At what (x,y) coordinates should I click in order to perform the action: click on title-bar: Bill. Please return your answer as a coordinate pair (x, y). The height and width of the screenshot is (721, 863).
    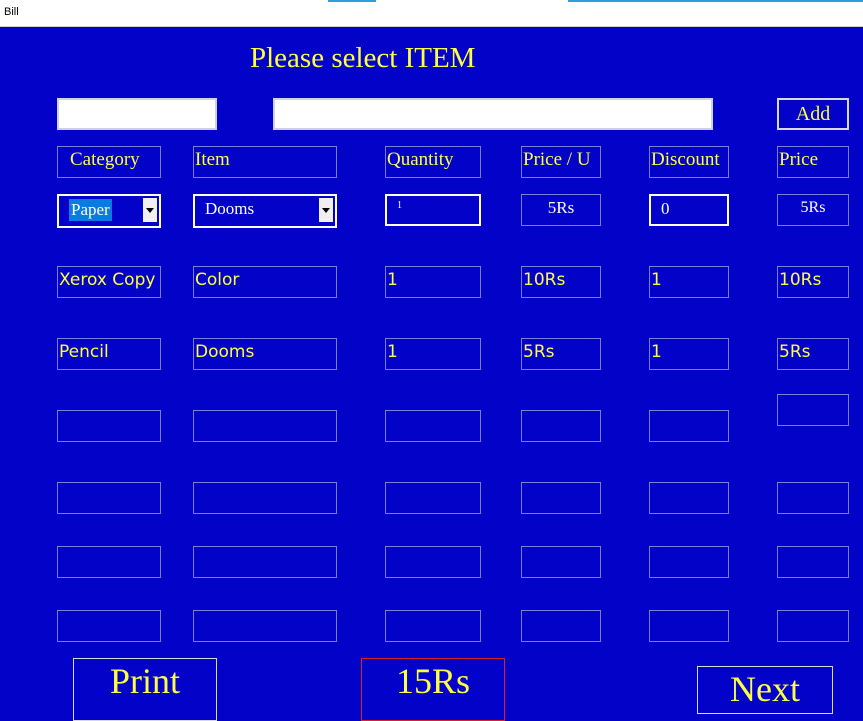
    Looking at the image, I should click on (431, 13).